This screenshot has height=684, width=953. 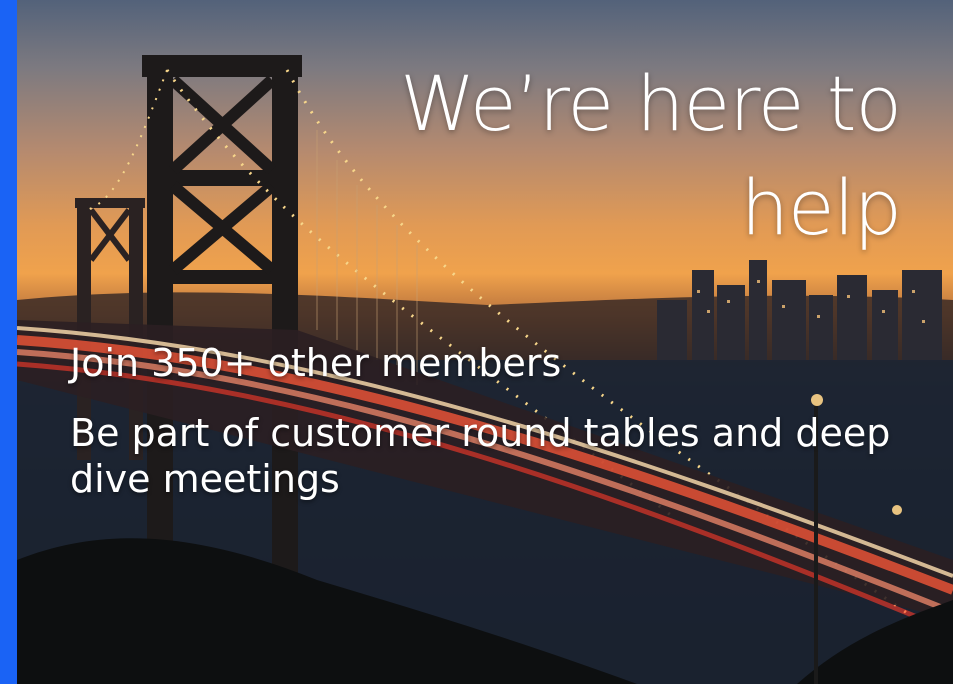 What do you see at coordinates (316, 363) in the screenshot?
I see `bullet-item: Join 350+ other members` at bounding box center [316, 363].